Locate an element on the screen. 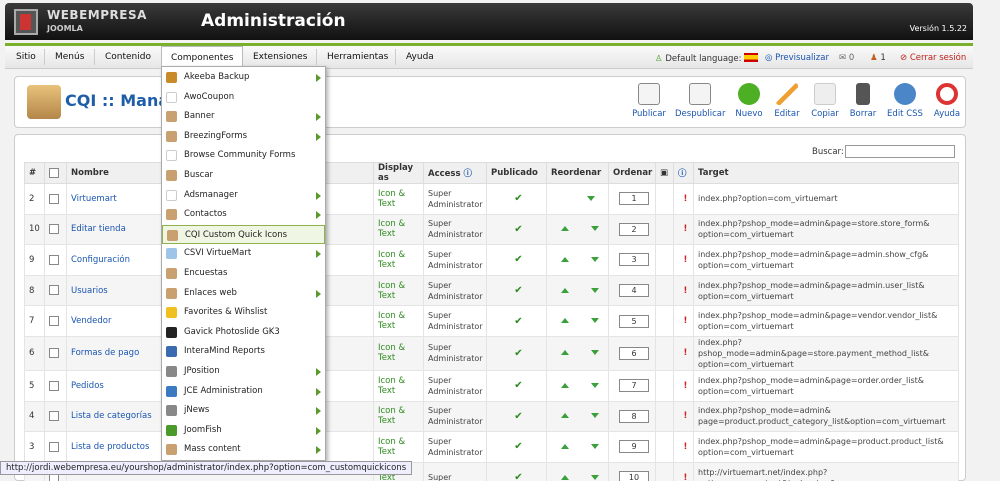 This screenshot has height=481, width=1000. dropdown-item-cqi-custom-quick-icons: CQI Custom Quick Icons is located at coordinates (243, 234).